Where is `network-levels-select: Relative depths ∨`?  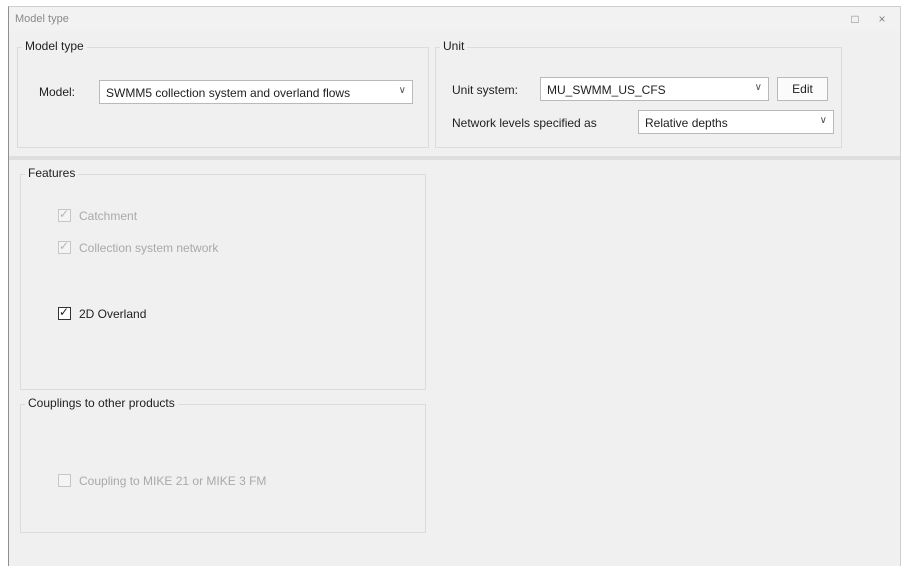 network-levels-select: Relative depths ∨ is located at coordinates (736, 122).